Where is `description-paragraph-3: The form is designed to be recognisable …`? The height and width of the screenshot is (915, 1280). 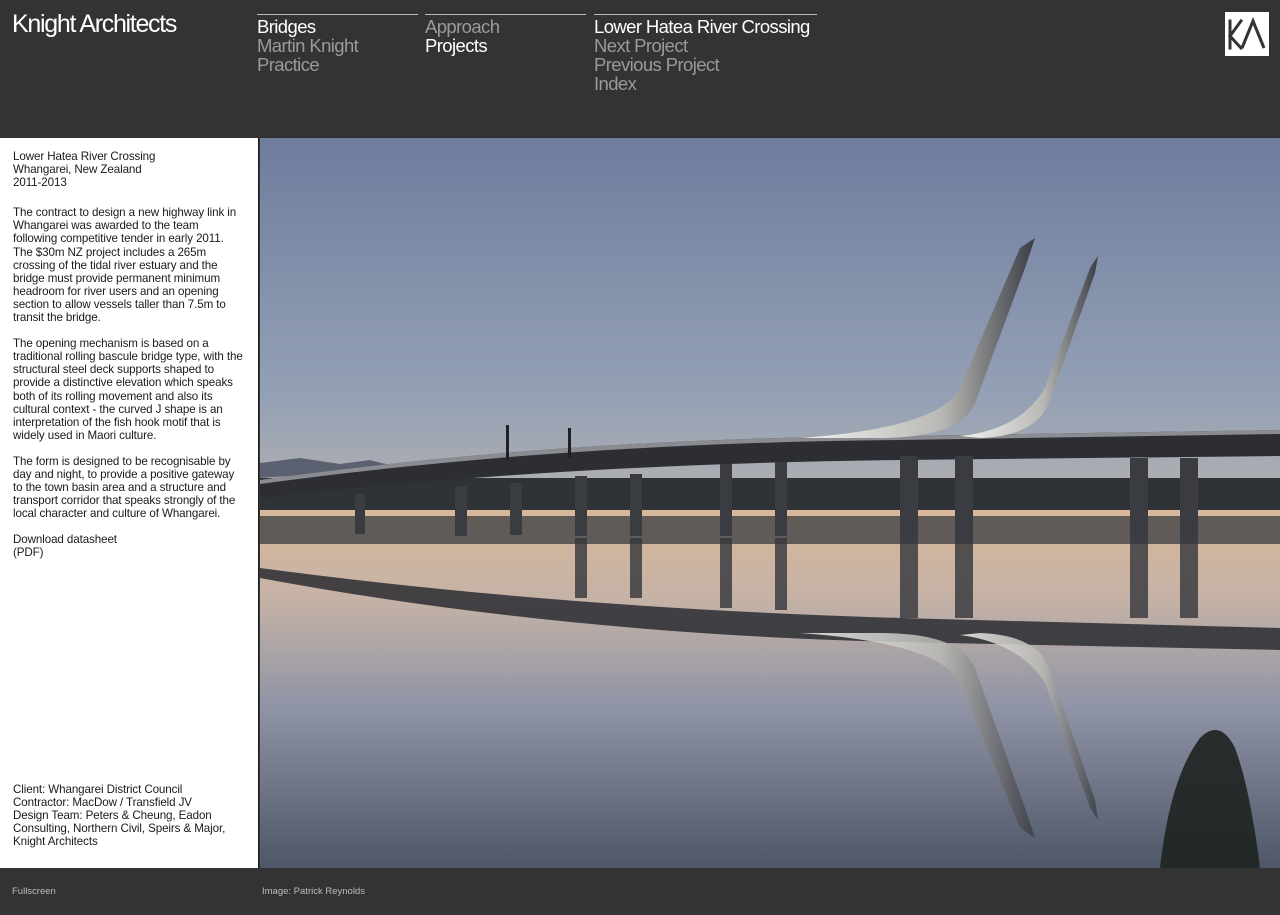 description-paragraph-3: The form is designed to be recognisable … is located at coordinates (124, 487).